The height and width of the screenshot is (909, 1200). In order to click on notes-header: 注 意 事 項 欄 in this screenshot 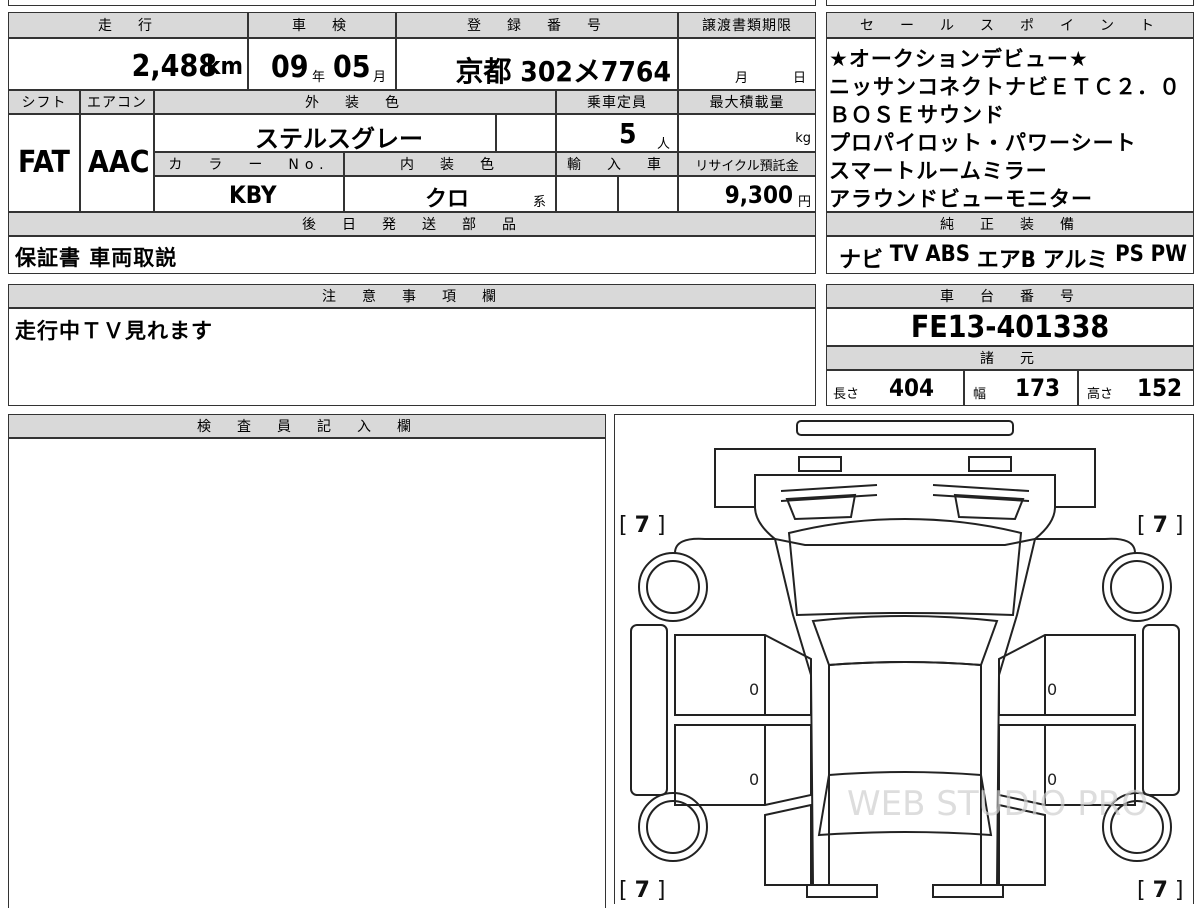, I will do `click(412, 296)`.